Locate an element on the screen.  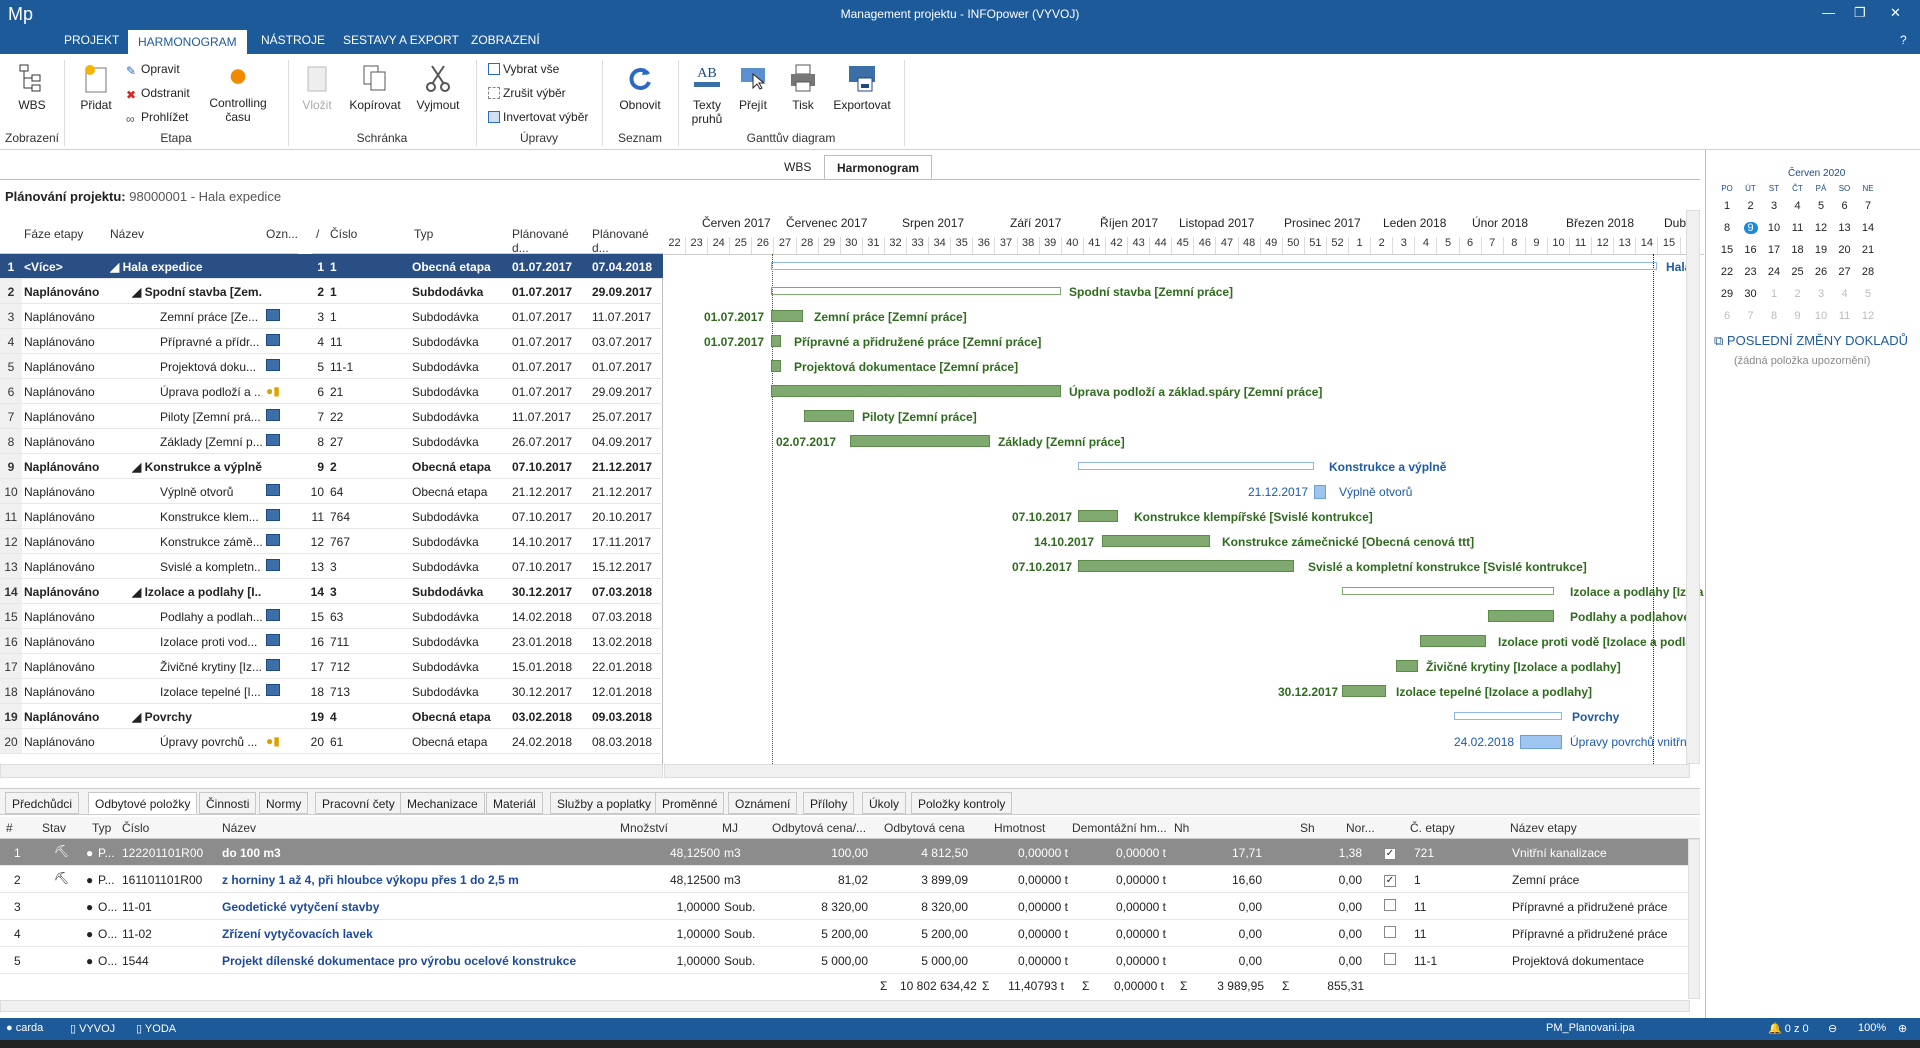
column-header: Název etapy is located at coordinates (1543, 828).